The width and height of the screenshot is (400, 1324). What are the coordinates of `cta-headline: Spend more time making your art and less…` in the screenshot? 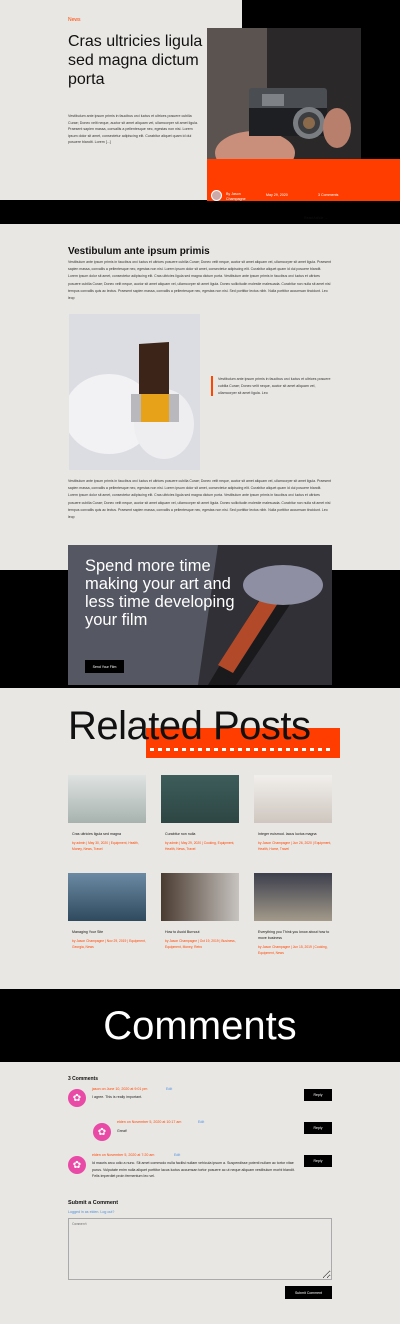 It's located at (160, 593).